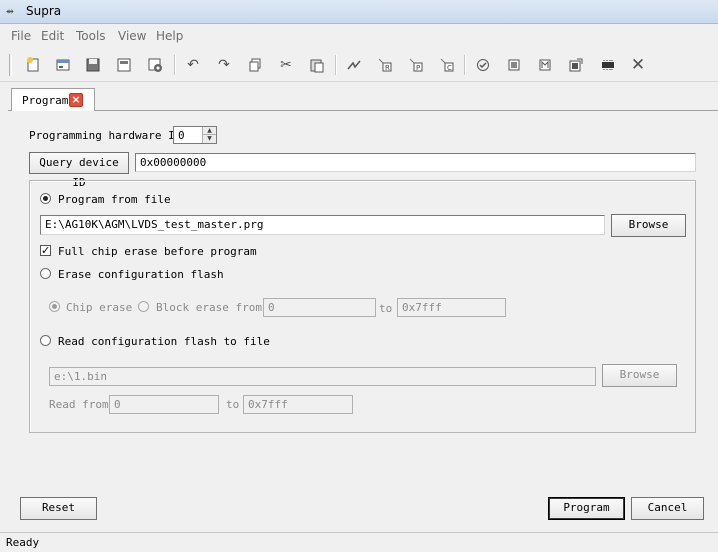 The width and height of the screenshot is (718, 552). I want to click on hw-id-label: Programming hardware ID, so click(105, 135).